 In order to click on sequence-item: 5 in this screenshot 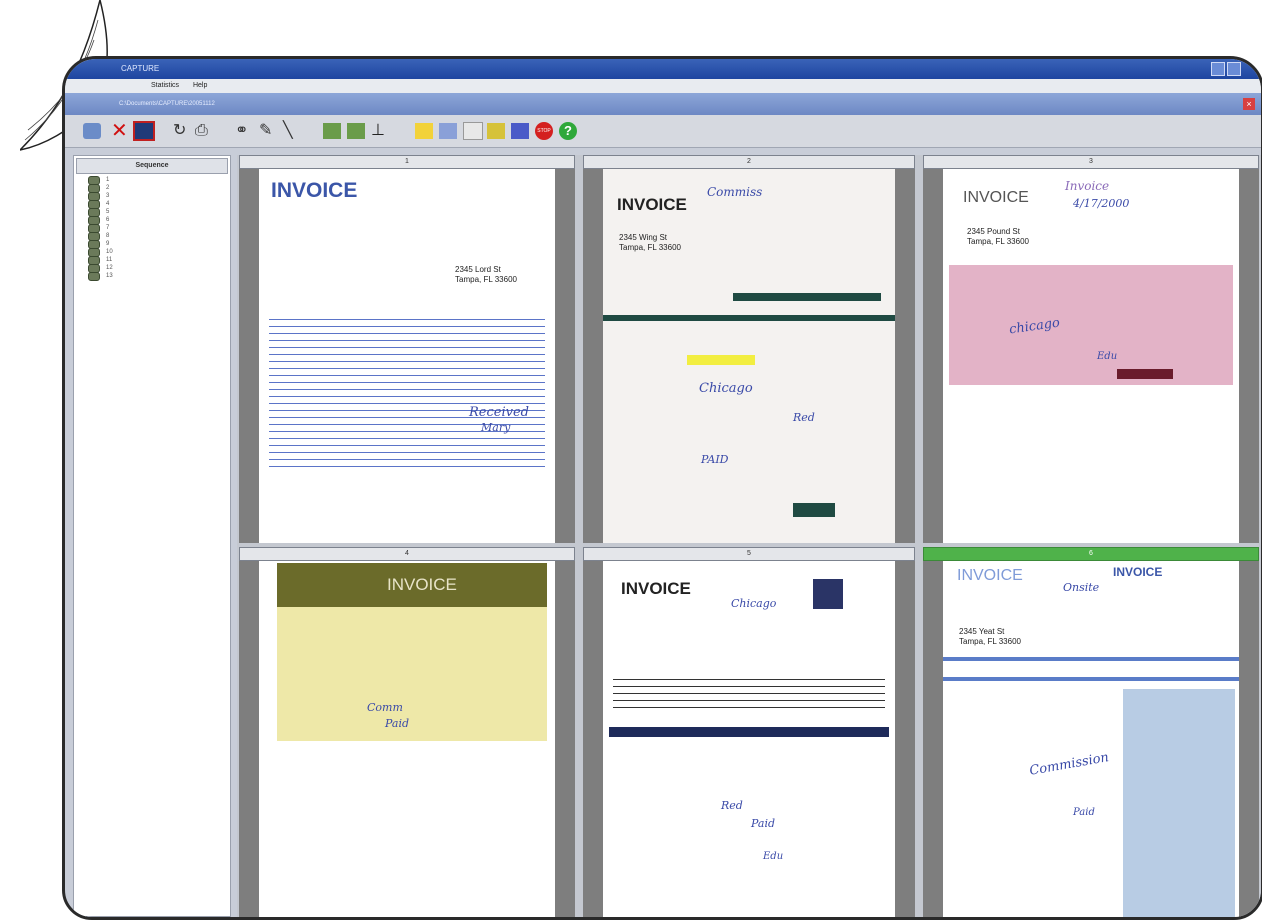, I will do `click(100, 212)`.